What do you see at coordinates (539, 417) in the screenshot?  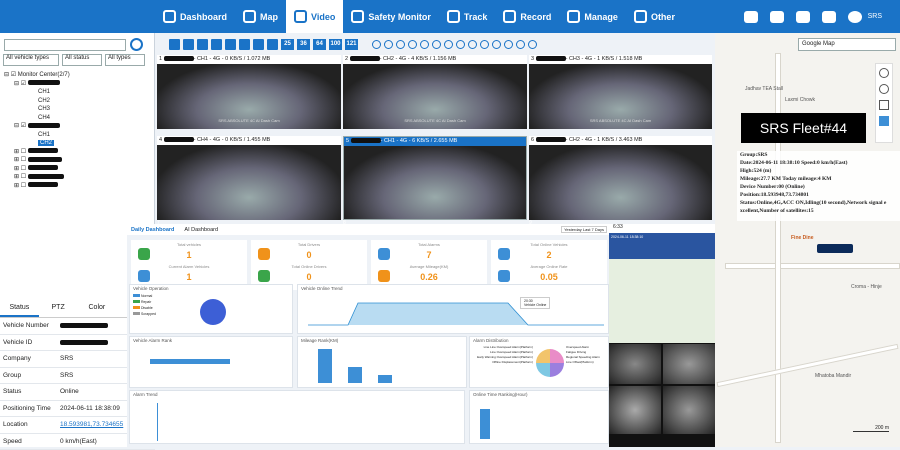 I see `online-time-ranking-panel: Online Time Ranking(Hour)` at bounding box center [539, 417].